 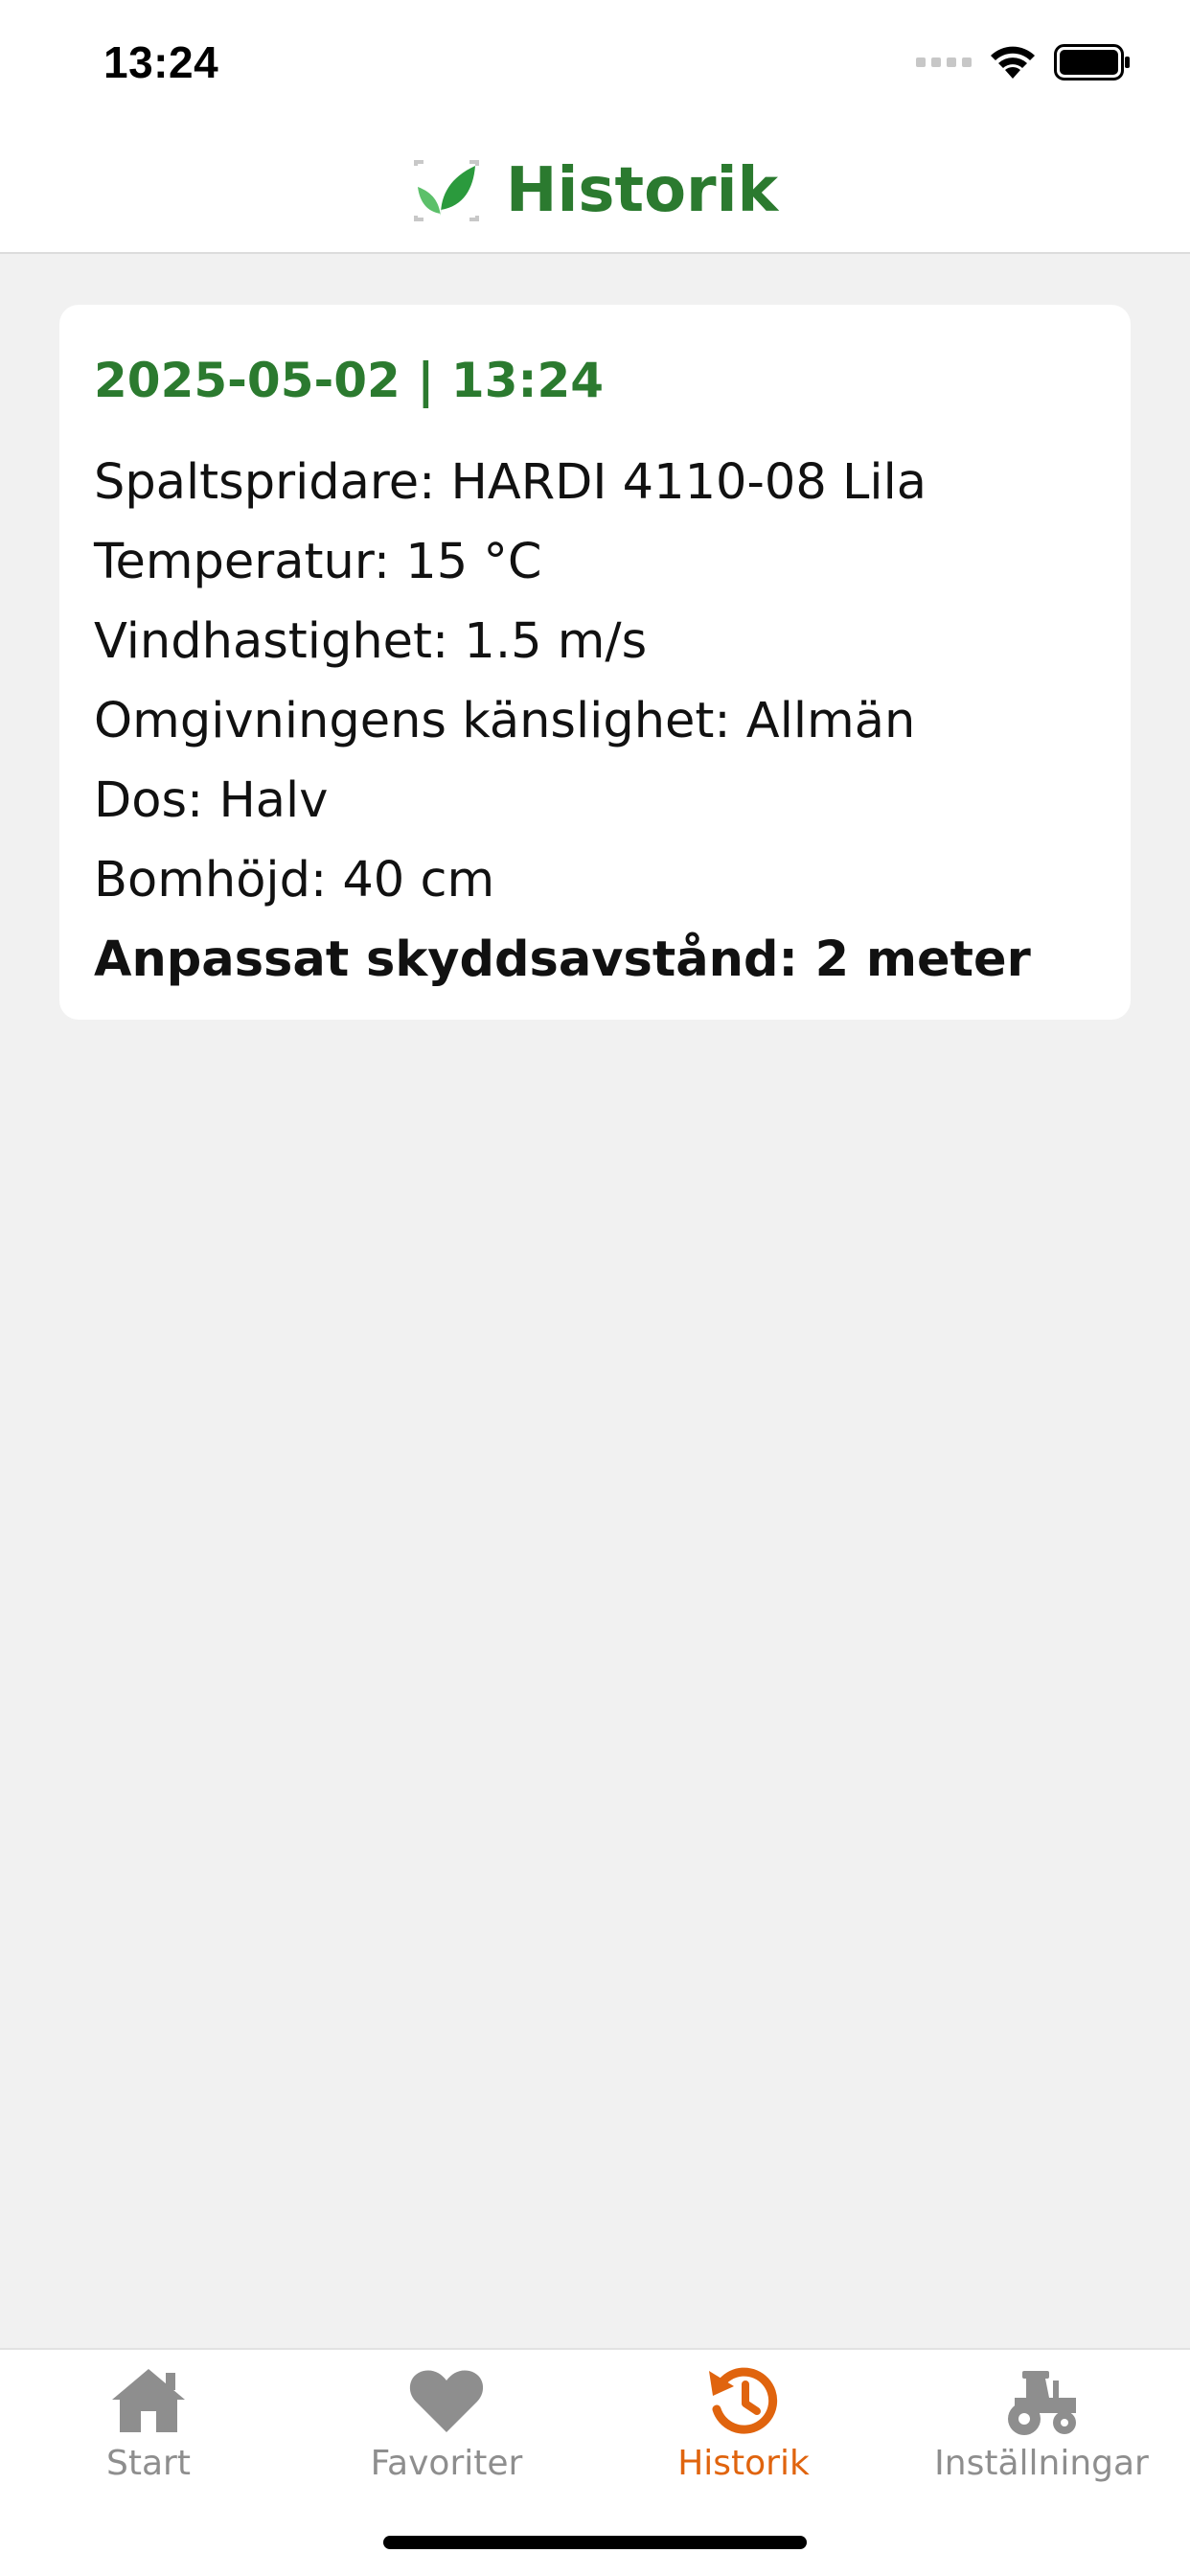 What do you see at coordinates (511, 482) in the screenshot?
I see `entry-nozzle: Spaltspridare: HARDI 4110-08 Lila` at bounding box center [511, 482].